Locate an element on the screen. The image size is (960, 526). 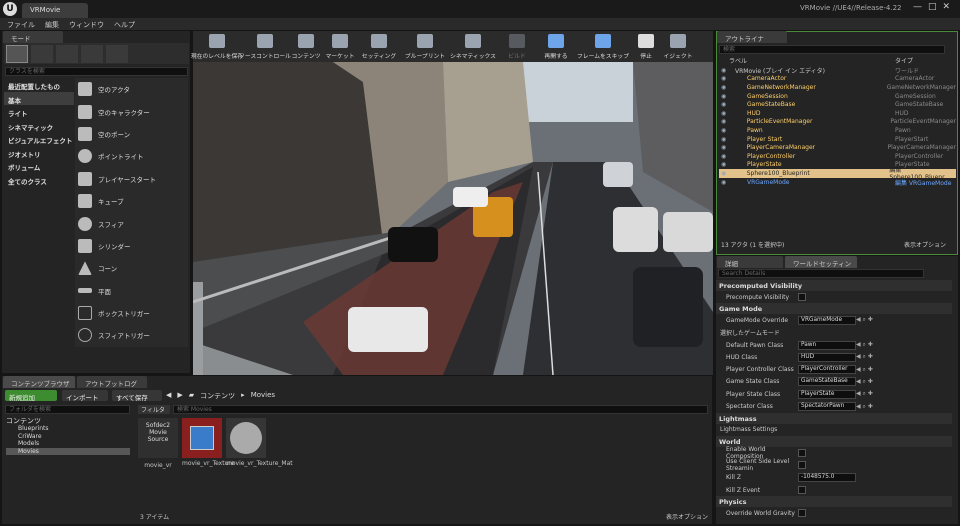
forward-arrow-icon: ▶ is located at coordinates (179, 396).